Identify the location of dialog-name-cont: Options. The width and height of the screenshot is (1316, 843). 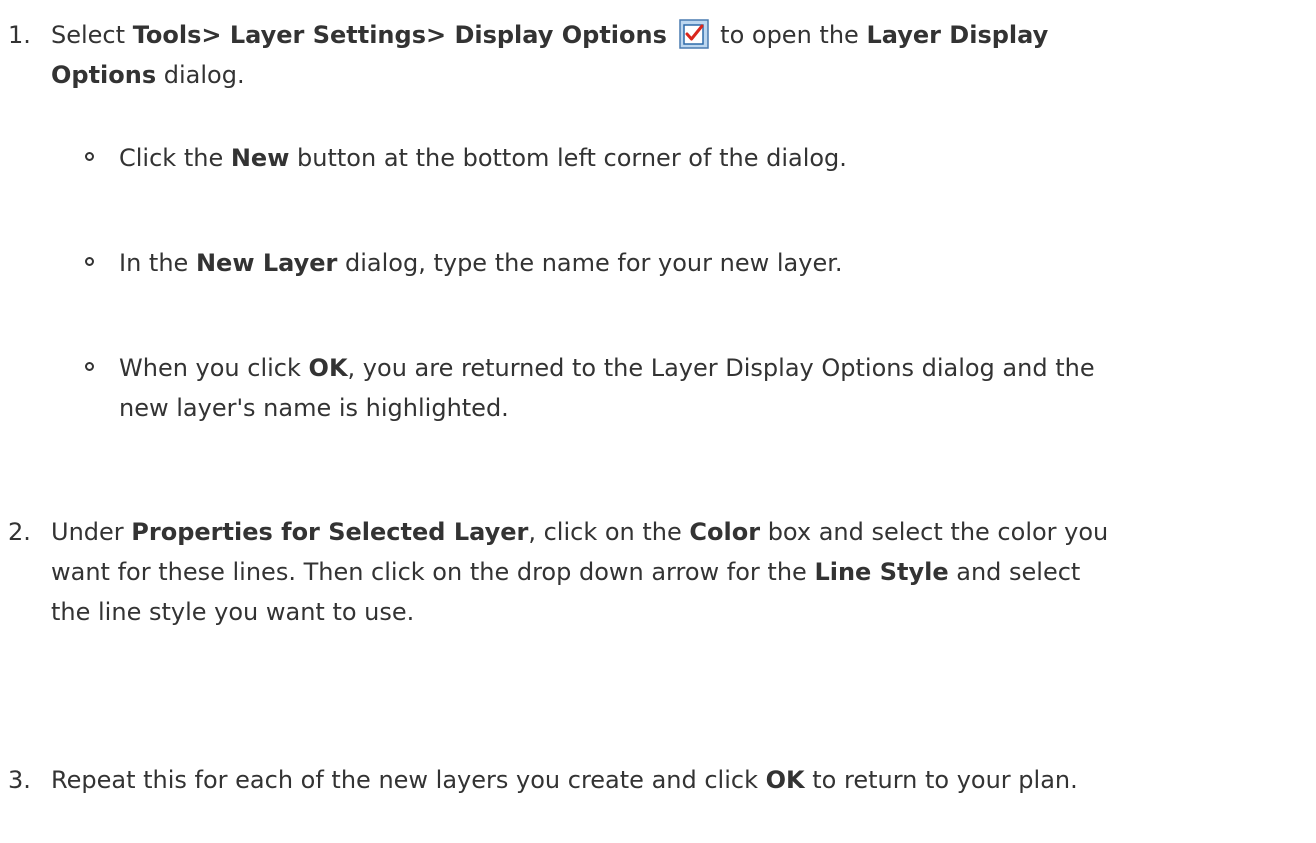
(104, 75).